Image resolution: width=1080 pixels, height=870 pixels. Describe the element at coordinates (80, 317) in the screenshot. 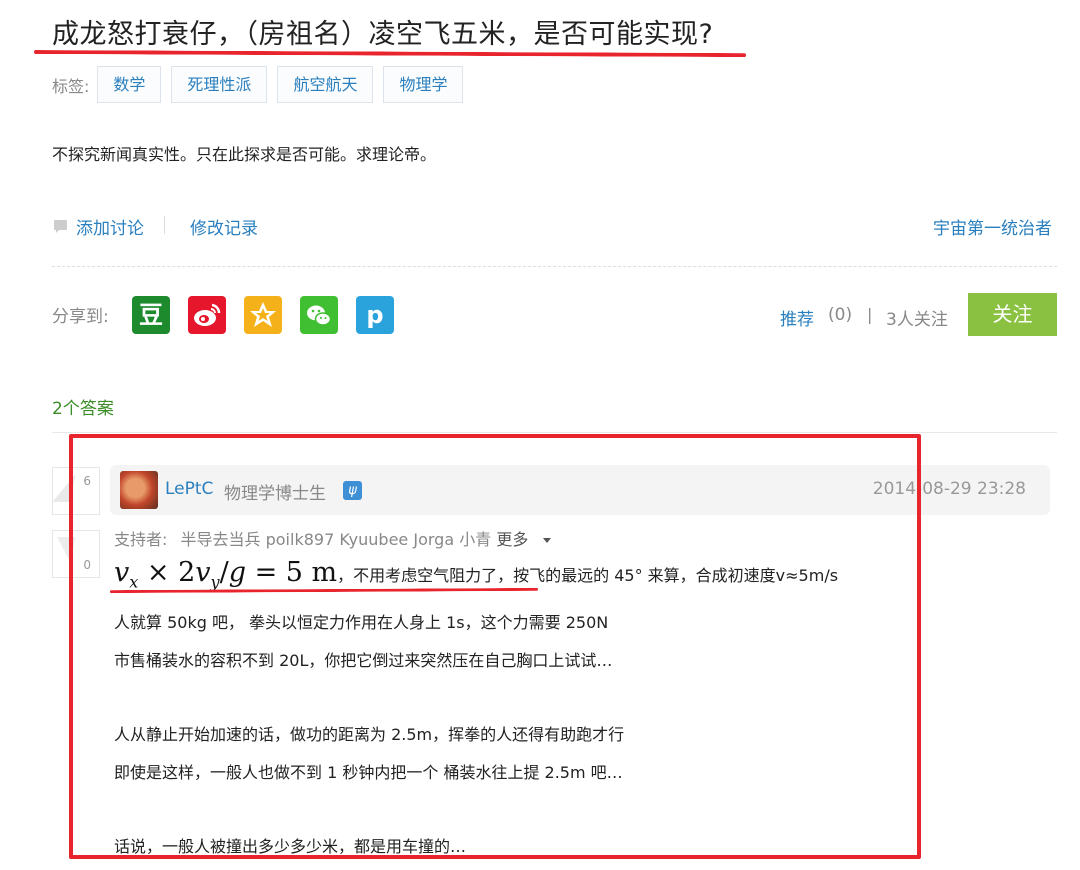

I see `share-label: 分享到:` at that location.